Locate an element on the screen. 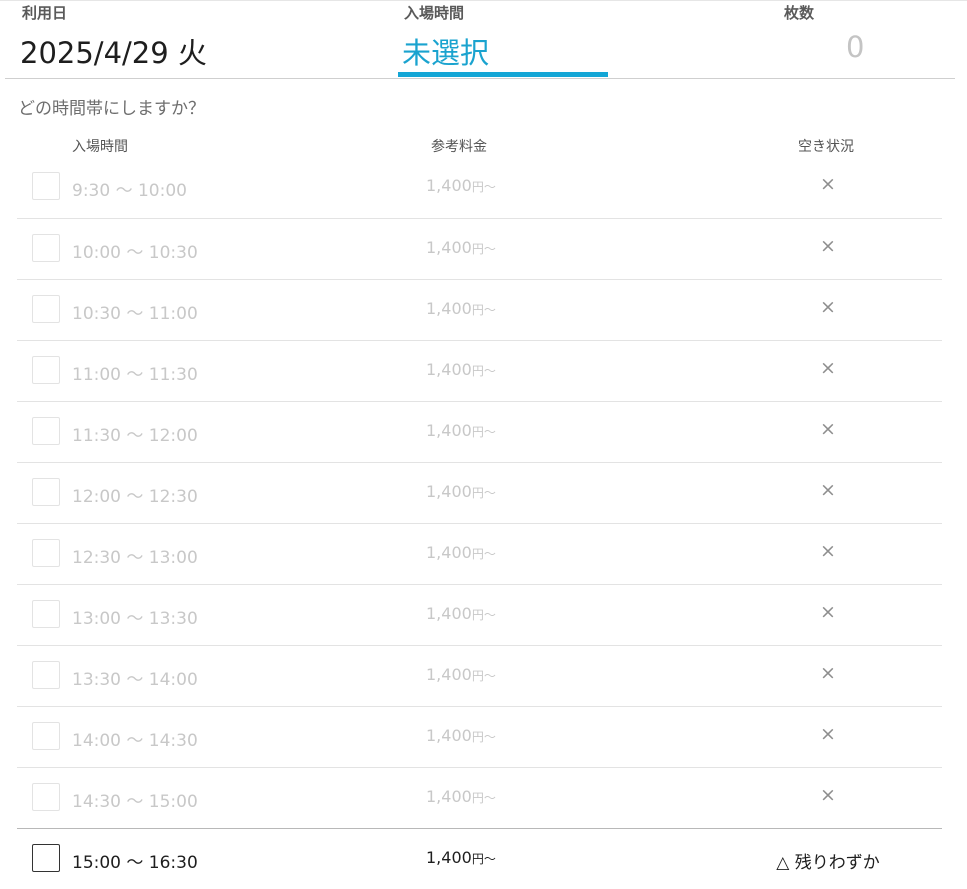 This screenshot has height=889, width=967. date-label: 利用日 is located at coordinates (45, 13).